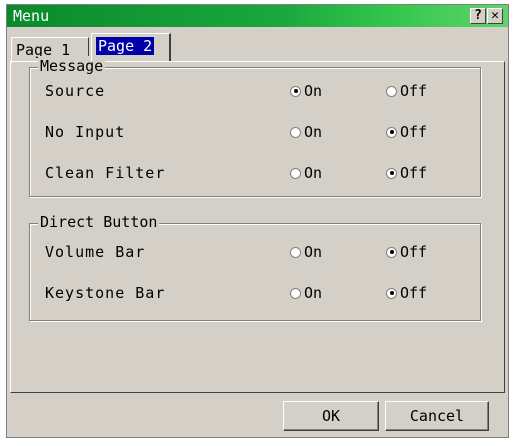  Describe the element at coordinates (75, 91) in the screenshot. I see `row-label: Source` at that location.